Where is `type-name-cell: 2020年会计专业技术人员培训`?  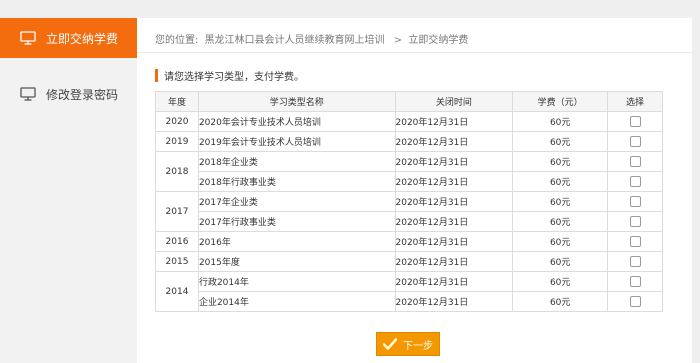 type-name-cell: 2020年会计专业技术人员培训 is located at coordinates (296, 121).